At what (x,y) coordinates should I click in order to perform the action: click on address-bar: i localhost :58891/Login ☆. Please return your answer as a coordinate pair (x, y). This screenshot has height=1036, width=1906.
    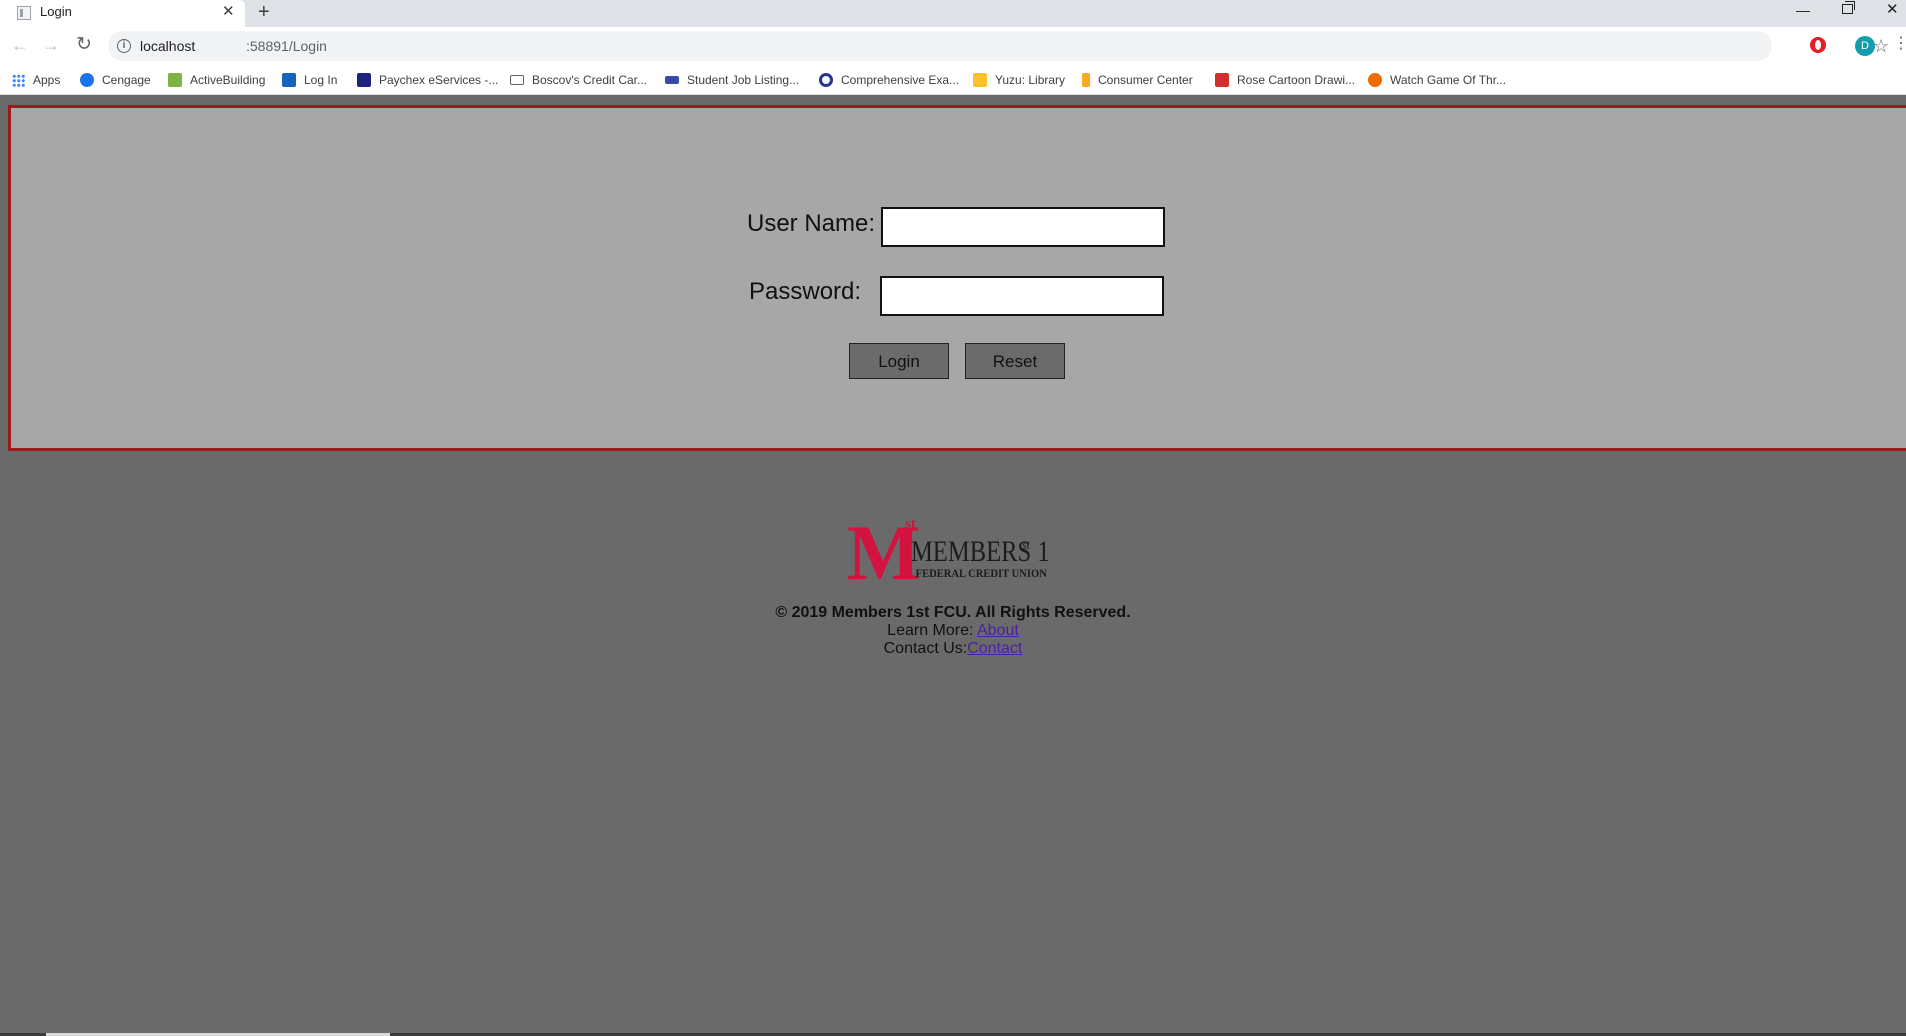
    Looking at the image, I should click on (998, 46).